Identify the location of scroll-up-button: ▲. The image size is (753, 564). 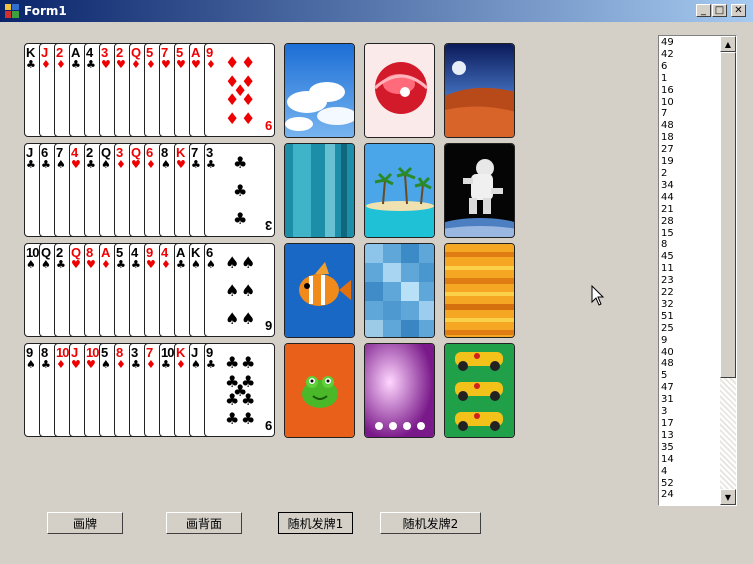
(728, 44).